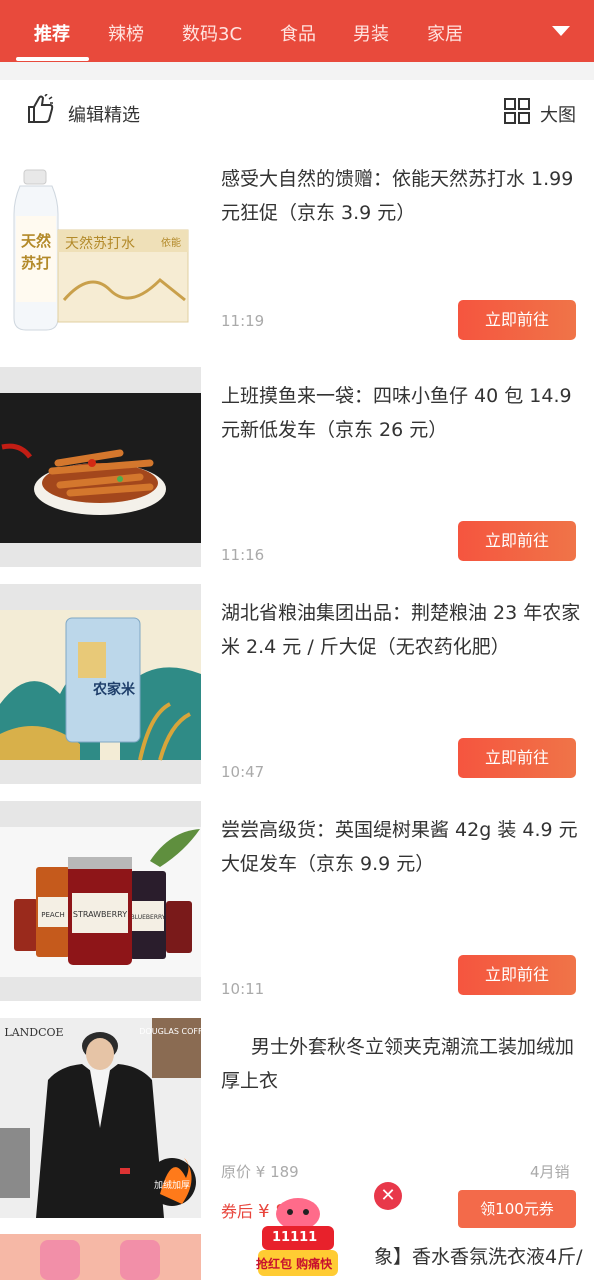 The height and width of the screenshot is (1284, 594). I want to click on deal-time: 10:47, so click(243, 772).